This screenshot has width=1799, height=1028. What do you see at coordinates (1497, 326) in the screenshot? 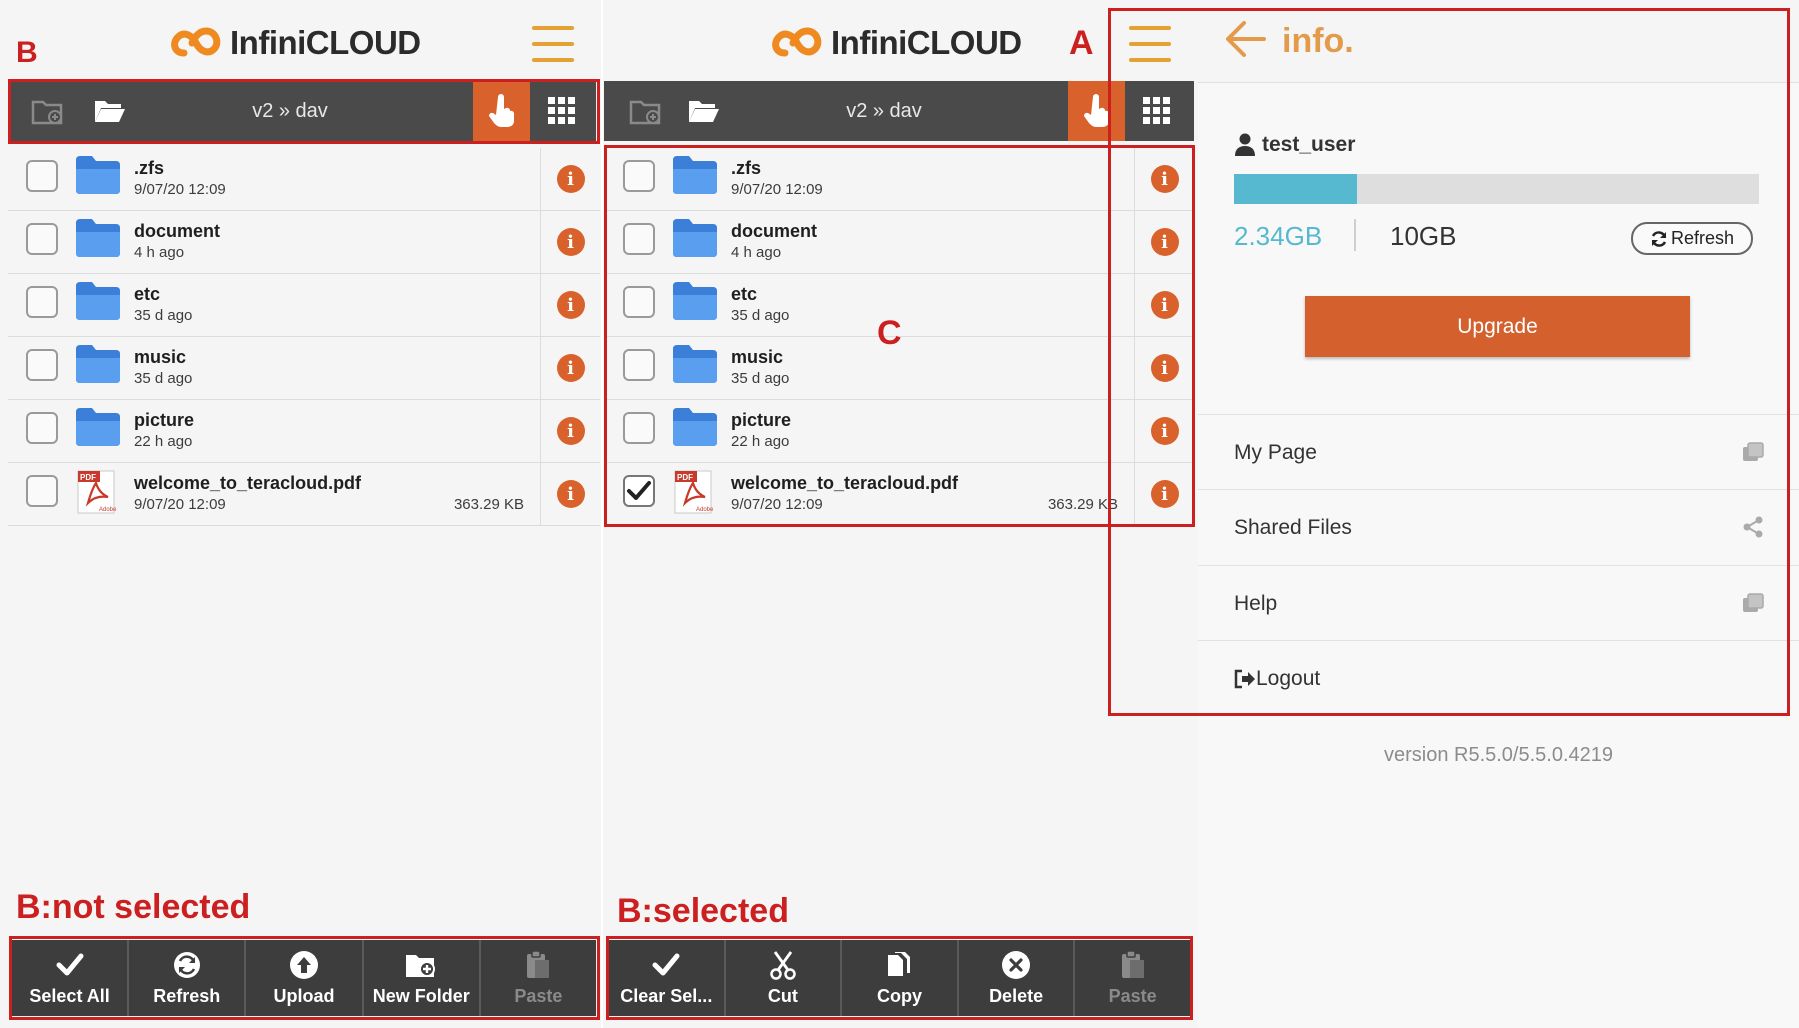
I see `upgrade-button: Upgrade` at bounding box center [1497, 326].